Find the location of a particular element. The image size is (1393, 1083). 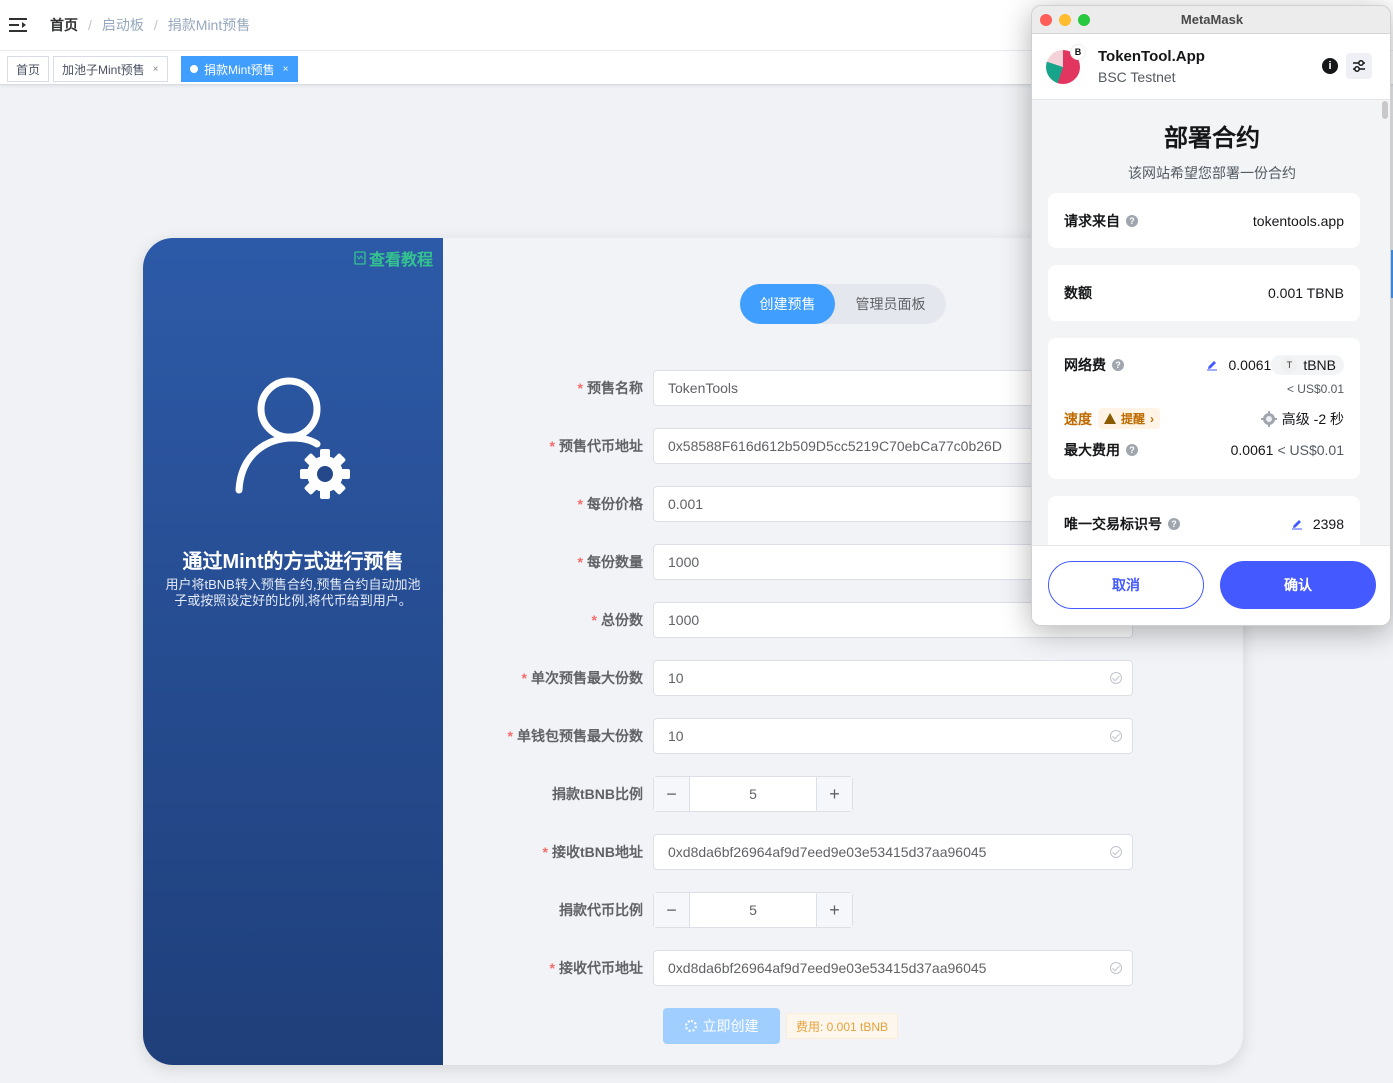

token-ratio-stepper: − 5 + is located at coordinates (753, 910).